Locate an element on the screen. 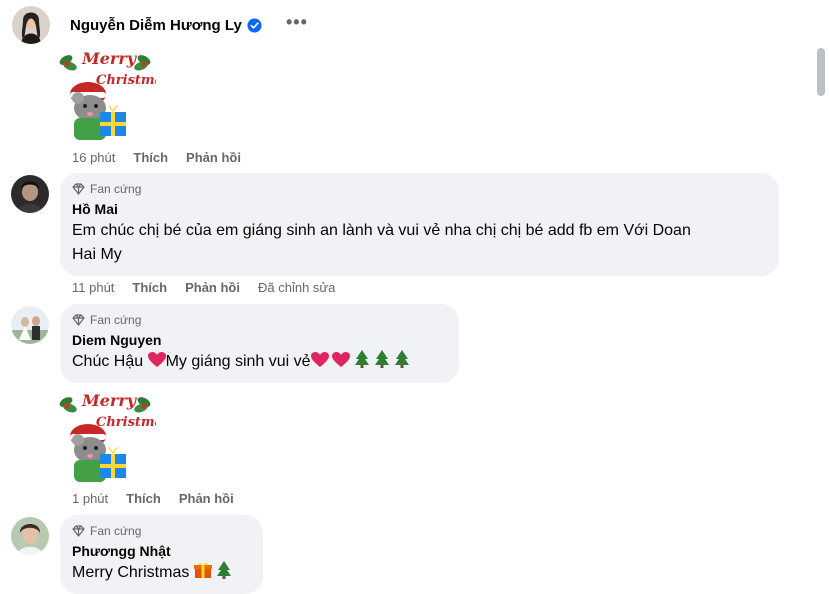 The height and width of the screenshot is (594, 829). scrollbar is located at coordinates (821, 72).